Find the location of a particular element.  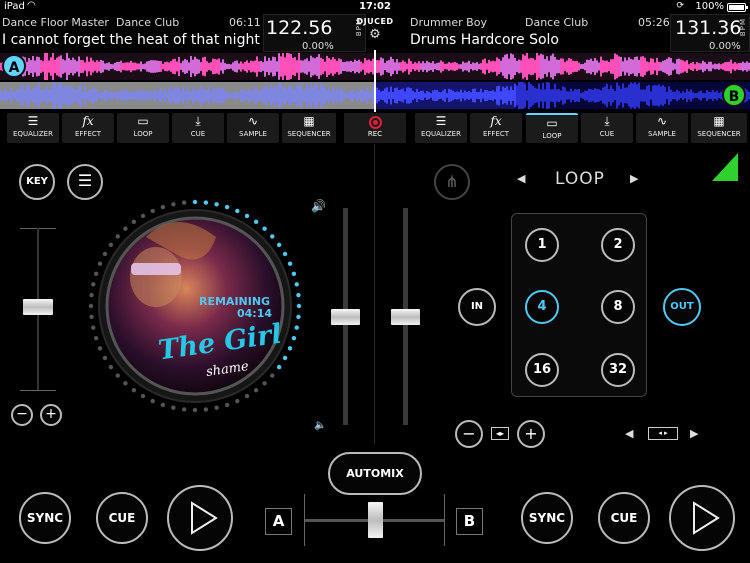

deck-a-pitch-plus-button: + is located at coordinates (51, 415).